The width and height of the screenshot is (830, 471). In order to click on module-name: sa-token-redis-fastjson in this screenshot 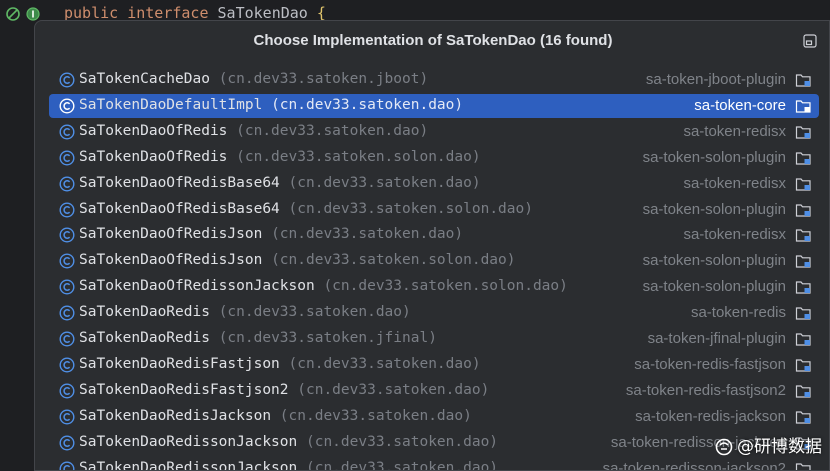, I will do `click(710, 364)`.